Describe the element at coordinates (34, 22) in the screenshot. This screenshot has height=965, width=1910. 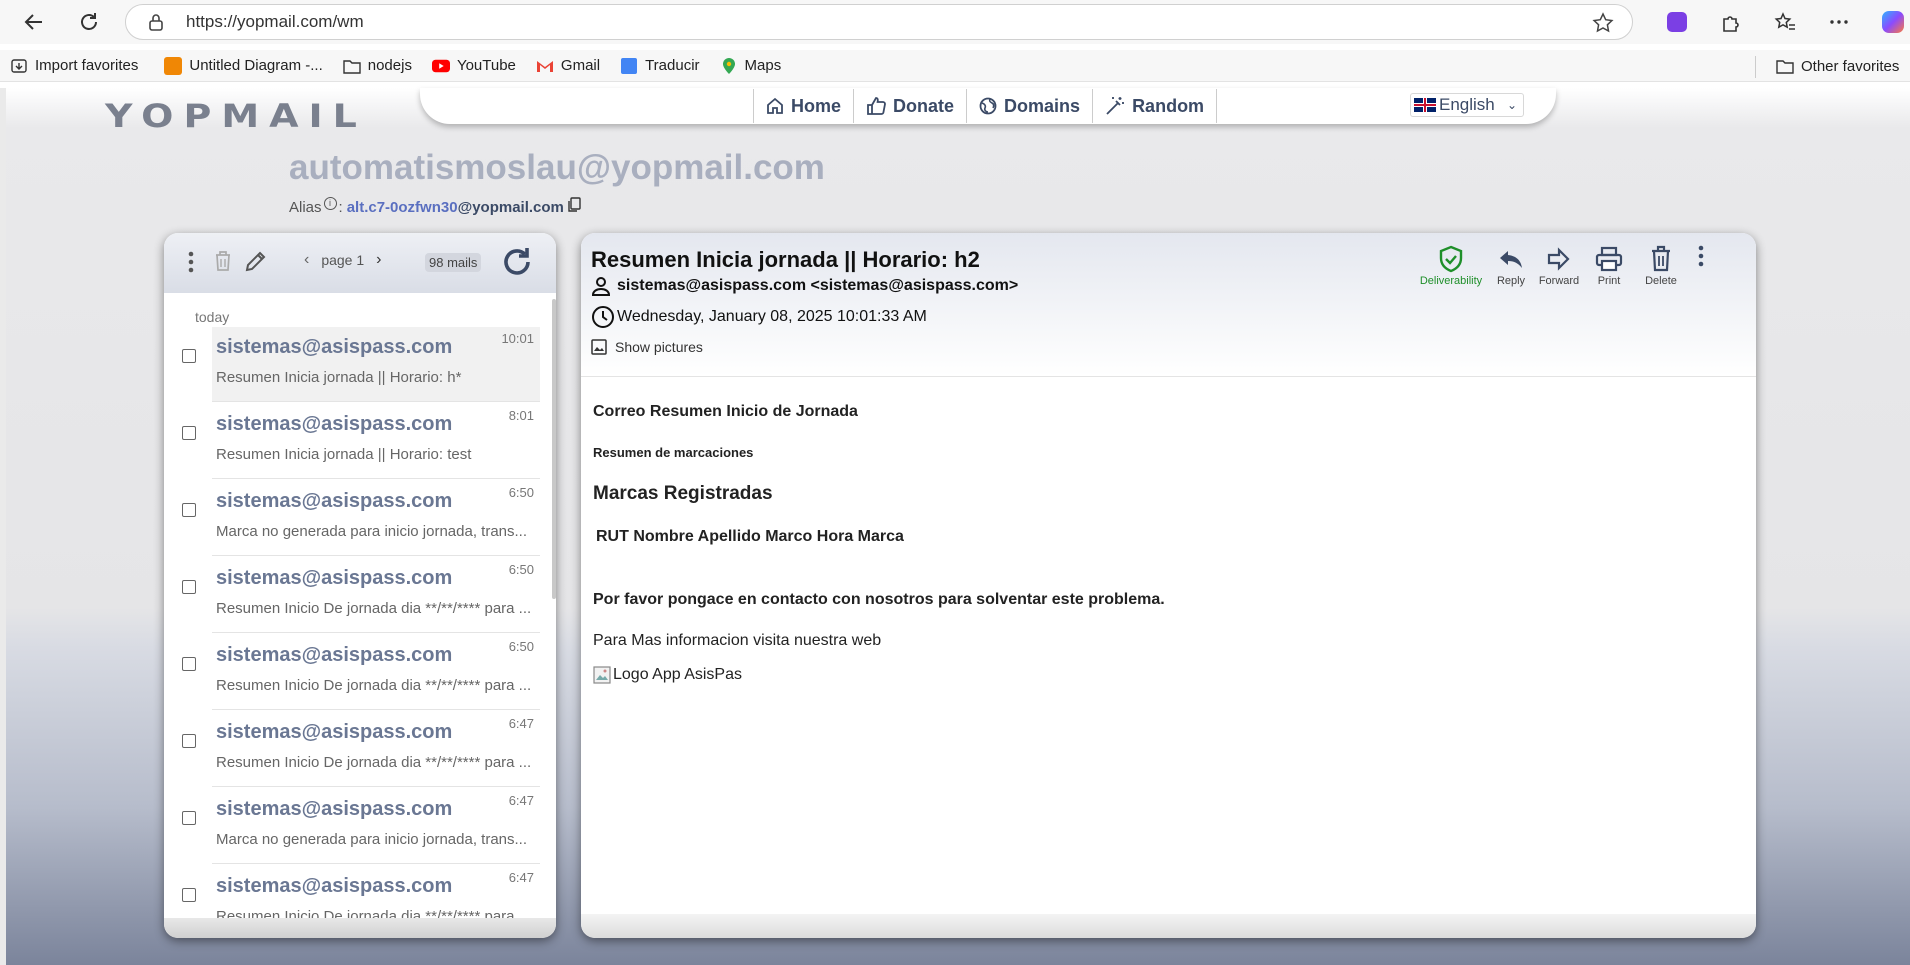
I see `back-button` at that location.